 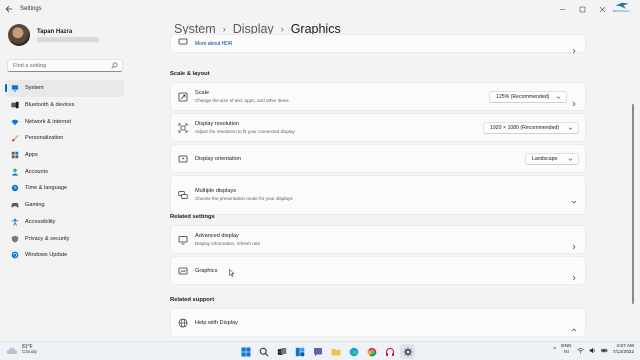 I want to click on scale-dropdown: 125% (Recommended), so click(x=528, y=97).